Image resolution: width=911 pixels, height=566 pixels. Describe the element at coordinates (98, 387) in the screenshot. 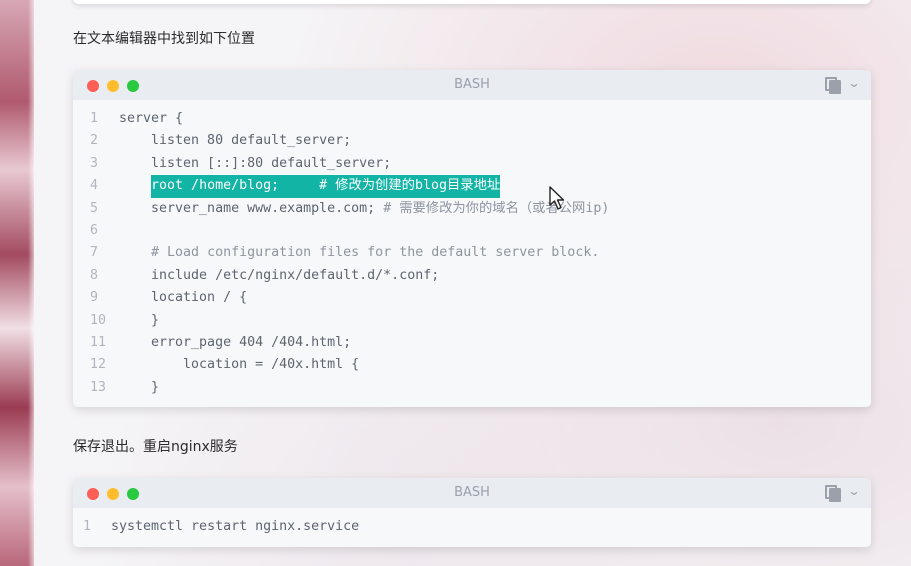

I see `line-number: 13` at that location.